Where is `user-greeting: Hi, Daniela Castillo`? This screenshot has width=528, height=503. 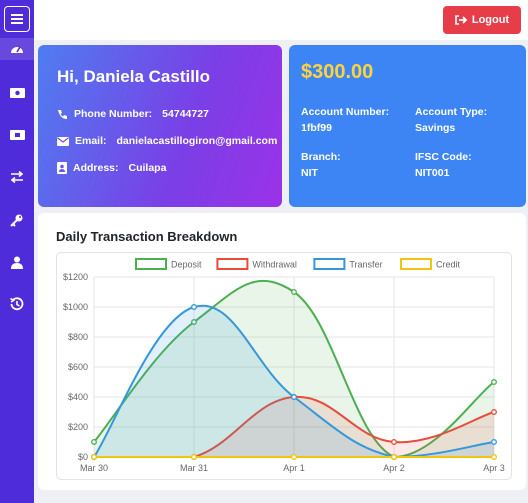
user-greeting: Hi, Daniela Castillo is located at coordinates (134, 76).